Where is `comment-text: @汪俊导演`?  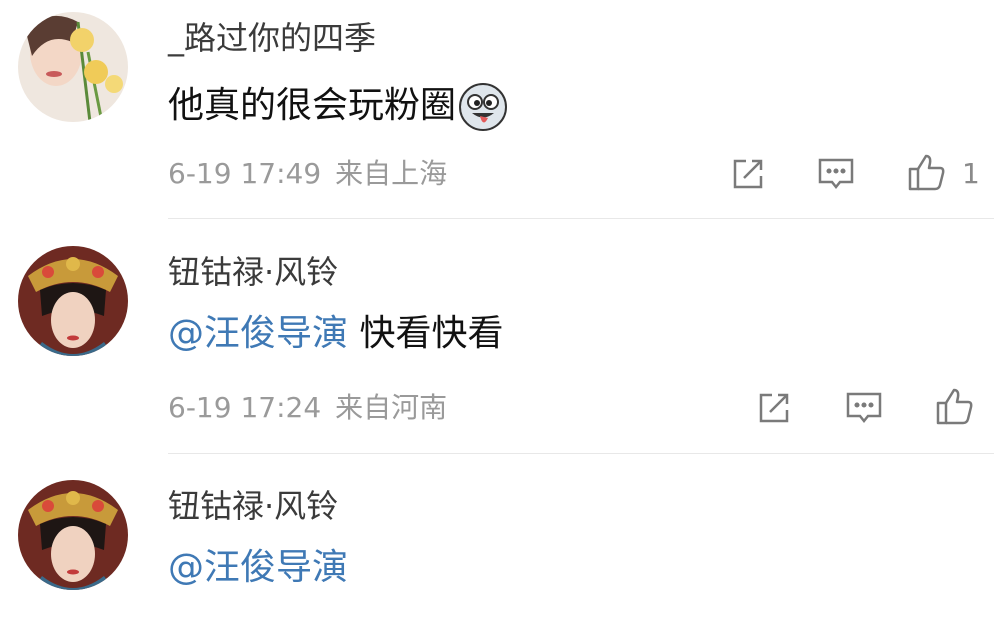 comment-text: @汪俊导演 is located at coordinates (258, 568).